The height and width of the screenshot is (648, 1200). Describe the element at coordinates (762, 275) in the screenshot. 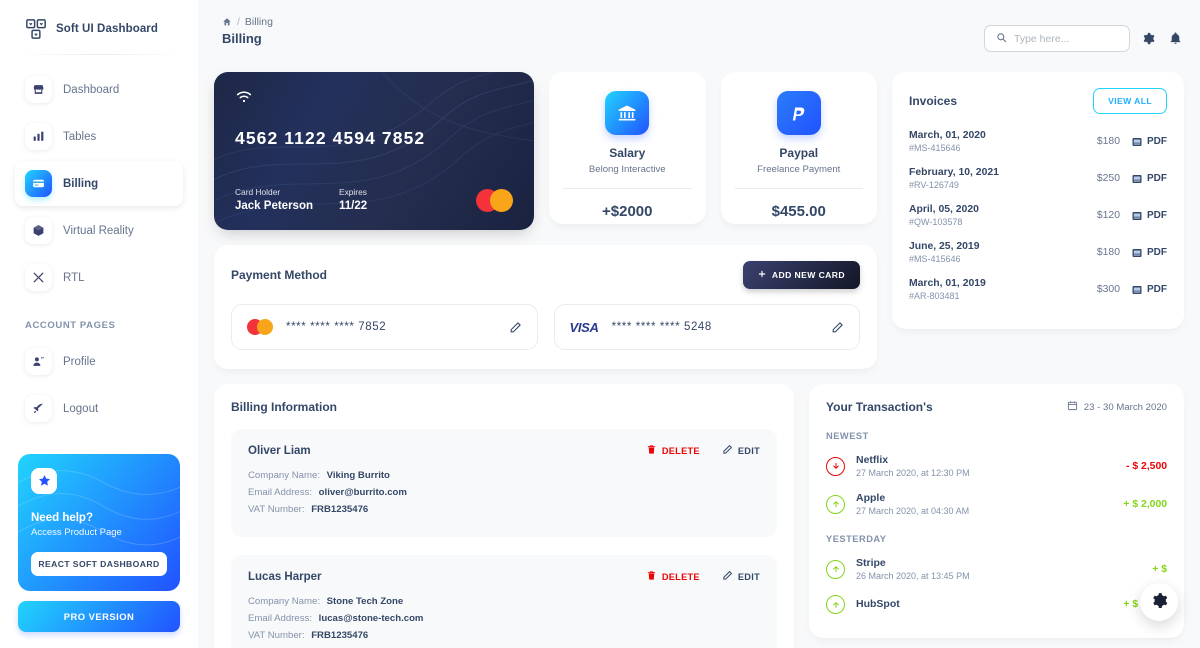

I see `plus-icon` at that location.